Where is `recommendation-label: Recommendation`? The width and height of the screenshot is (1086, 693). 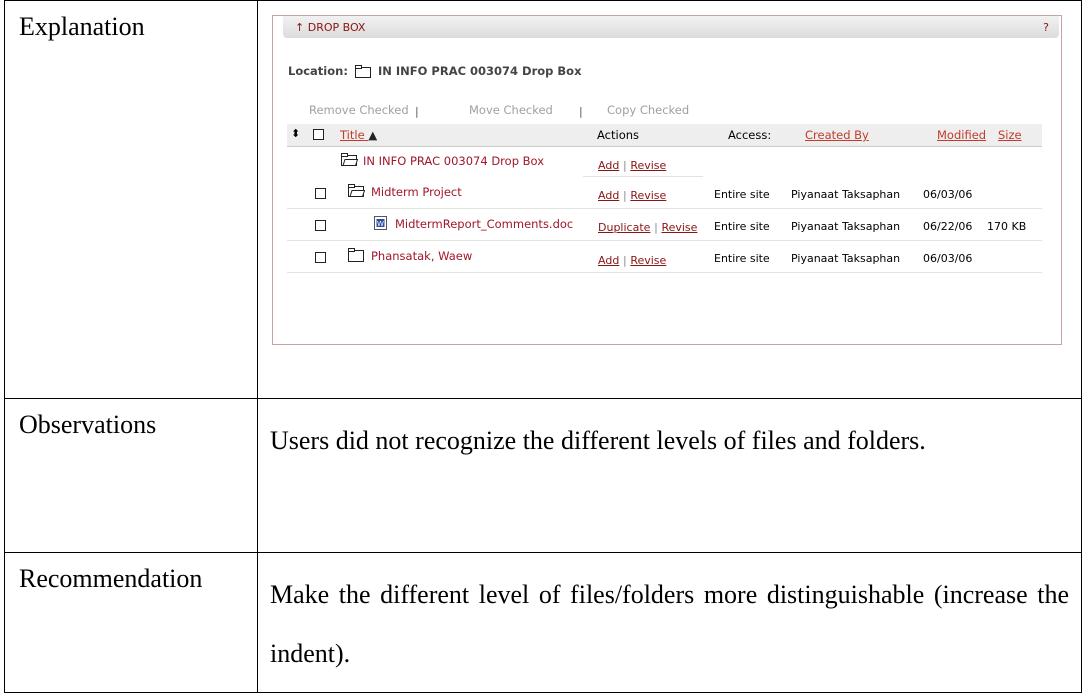 recommendation-label: Recommendation is located at coordinates (131, 622).